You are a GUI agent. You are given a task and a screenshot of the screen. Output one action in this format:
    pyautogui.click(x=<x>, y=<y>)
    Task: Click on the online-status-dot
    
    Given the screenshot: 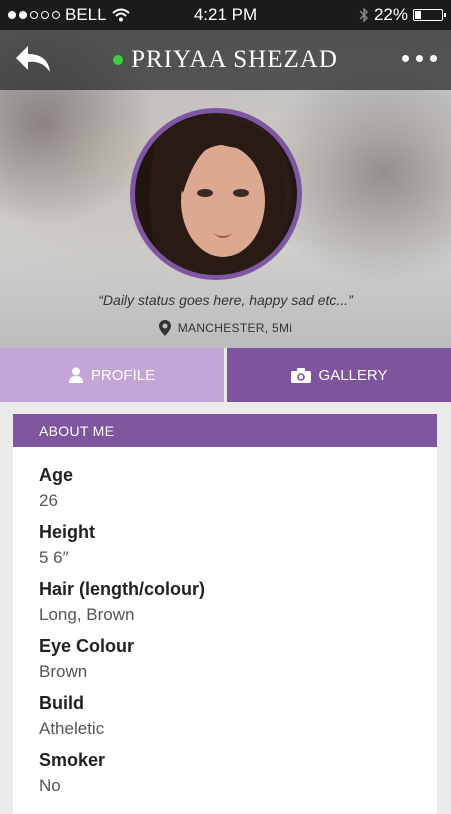 What is the action you would take?
    pyautogui.click(x=118, y=60)
    